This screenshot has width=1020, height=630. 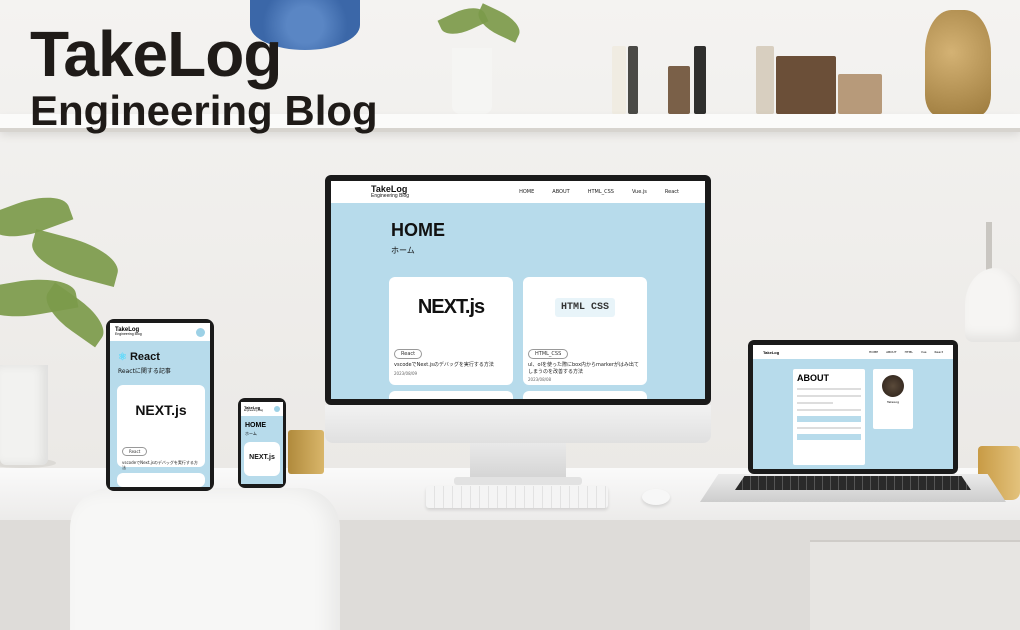 What do you see at coordinates (813, 378) in the screenshot?
I see `about-title: ABOUT` at bounding box center [813, 378].